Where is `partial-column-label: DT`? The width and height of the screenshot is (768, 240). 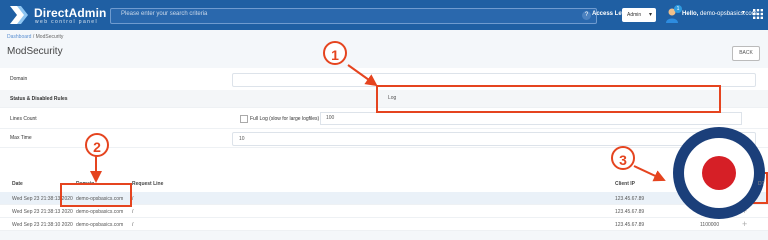 partial-column-label: DT is located at coordinates (761, 184).